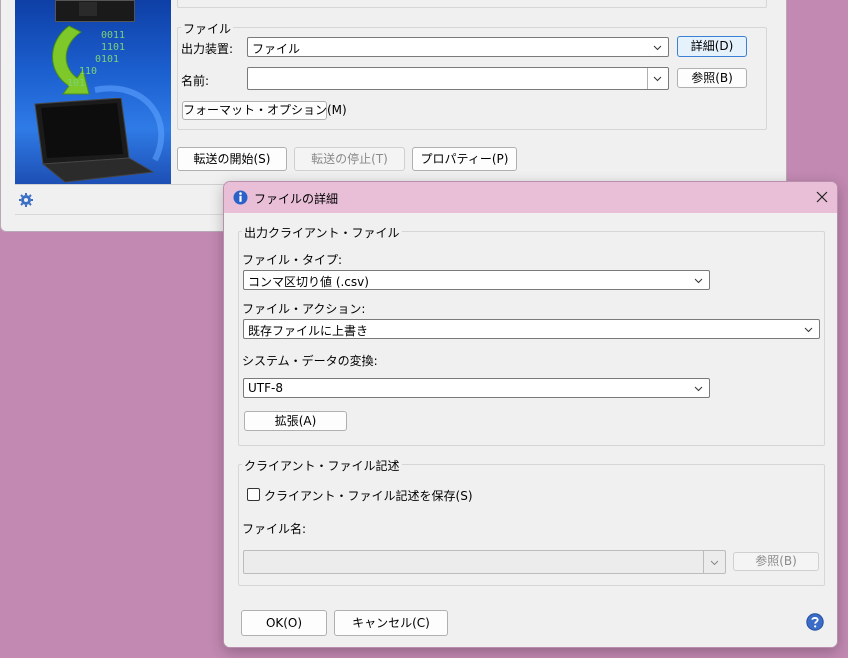 This screenshot has width=848, height=658. Describe the element at coordinates (295, 421) in the screenshot. I see `extend-button: 拡張(A)` at that location.